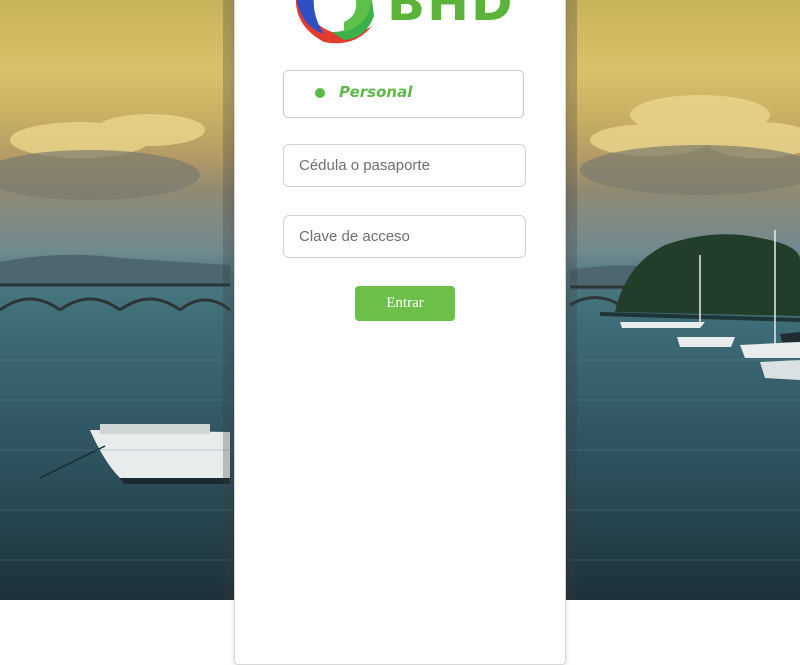 This screenshot has width=800, height=665. Describe the element at coordinates (404, 236) in the screenshot. I see `access-password-input` at that location.